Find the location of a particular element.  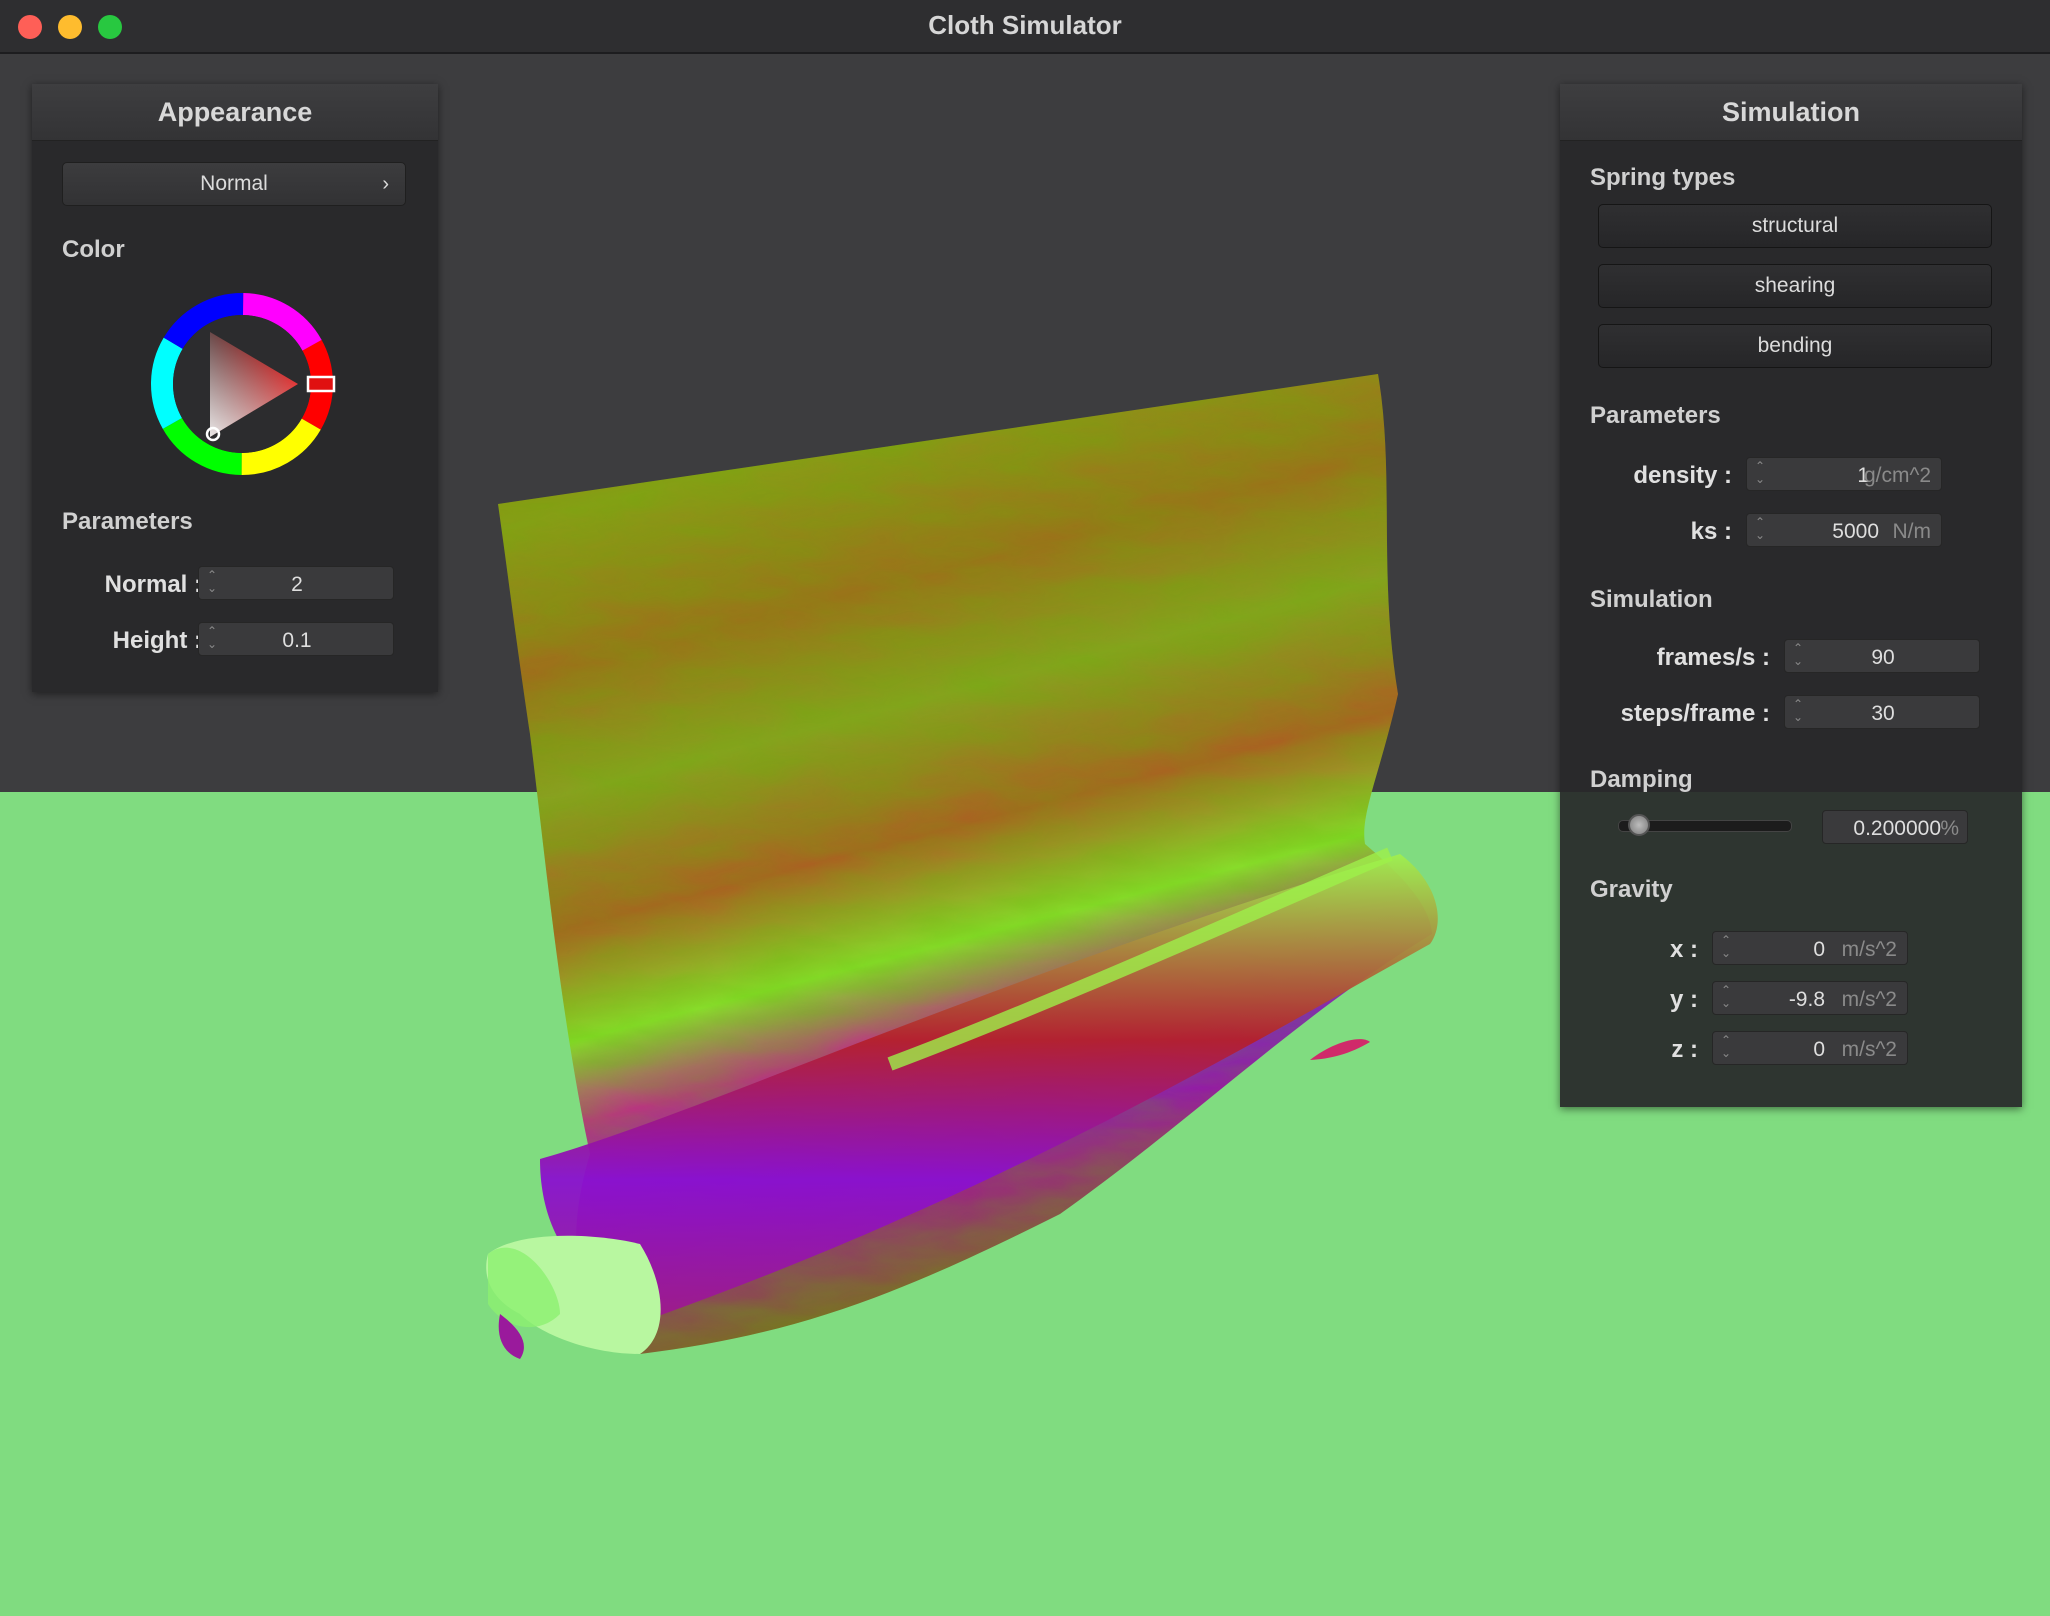

title-bar: Cloth Simulator is located at coordinates (1025, 27).